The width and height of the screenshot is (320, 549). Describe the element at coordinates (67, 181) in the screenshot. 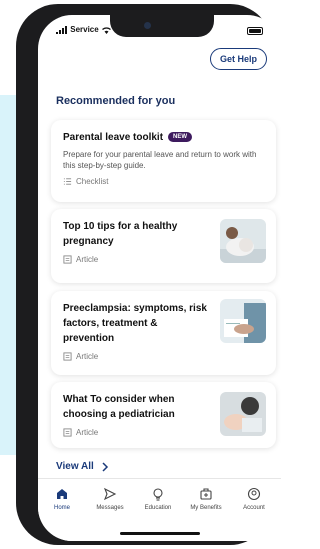

I see `checklist-icon` at that location.